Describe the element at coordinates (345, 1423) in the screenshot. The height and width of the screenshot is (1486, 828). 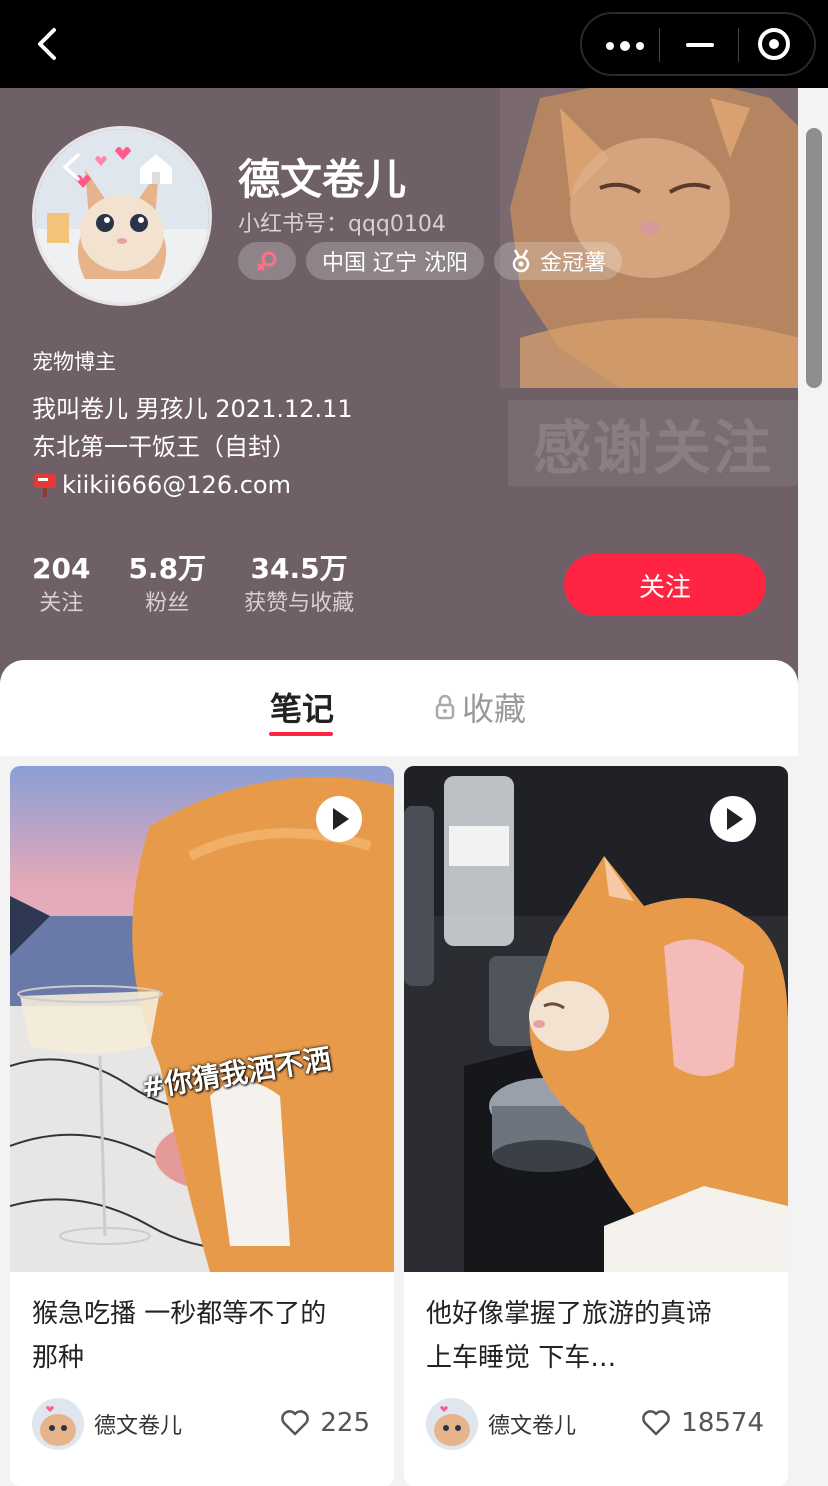
I see `like-value: 225` at that location.